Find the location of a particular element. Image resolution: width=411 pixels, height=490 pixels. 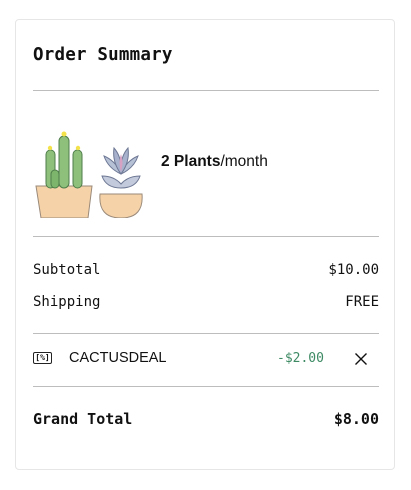

grand-total-value: $8.00 is located at coordinates (356, 419).